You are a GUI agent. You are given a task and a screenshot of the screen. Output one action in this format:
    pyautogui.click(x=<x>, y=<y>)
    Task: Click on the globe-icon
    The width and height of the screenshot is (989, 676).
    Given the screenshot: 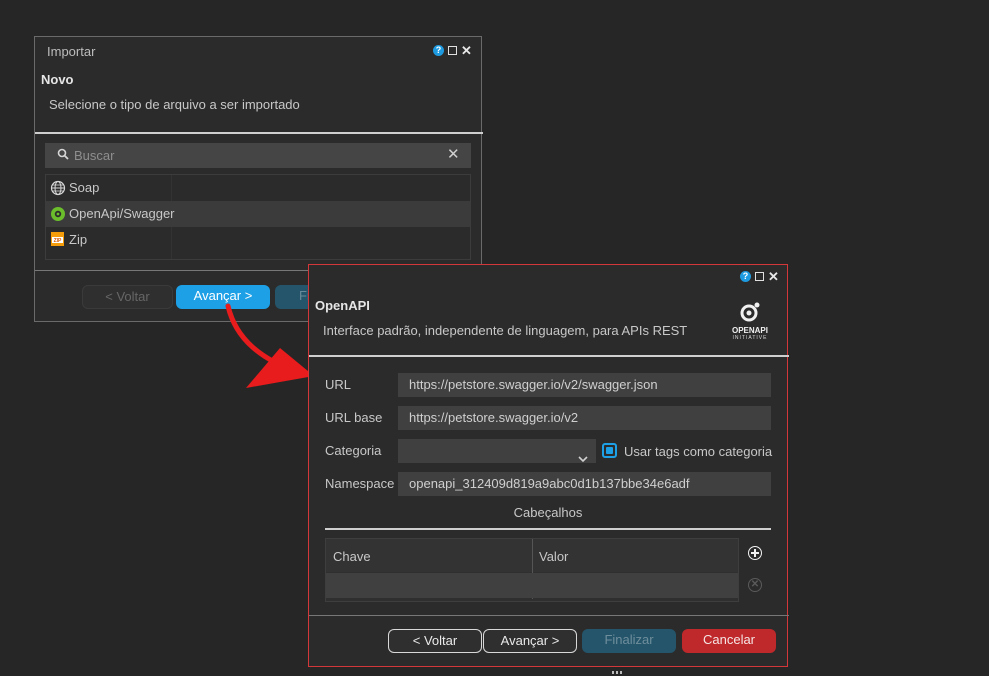 What is the action you would take?
    pyautogui.click(x=58, y=189)
    